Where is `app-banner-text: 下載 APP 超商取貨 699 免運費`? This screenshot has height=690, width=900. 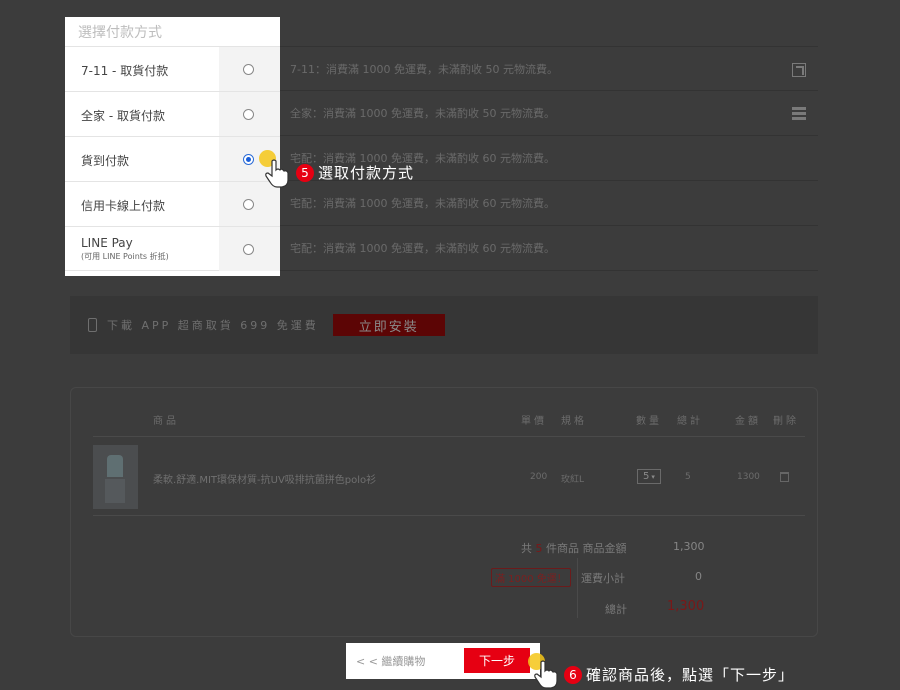 app-banner-text: 下載 APP 超商取貨 699 免運費 is located at coordinates (213, 325).